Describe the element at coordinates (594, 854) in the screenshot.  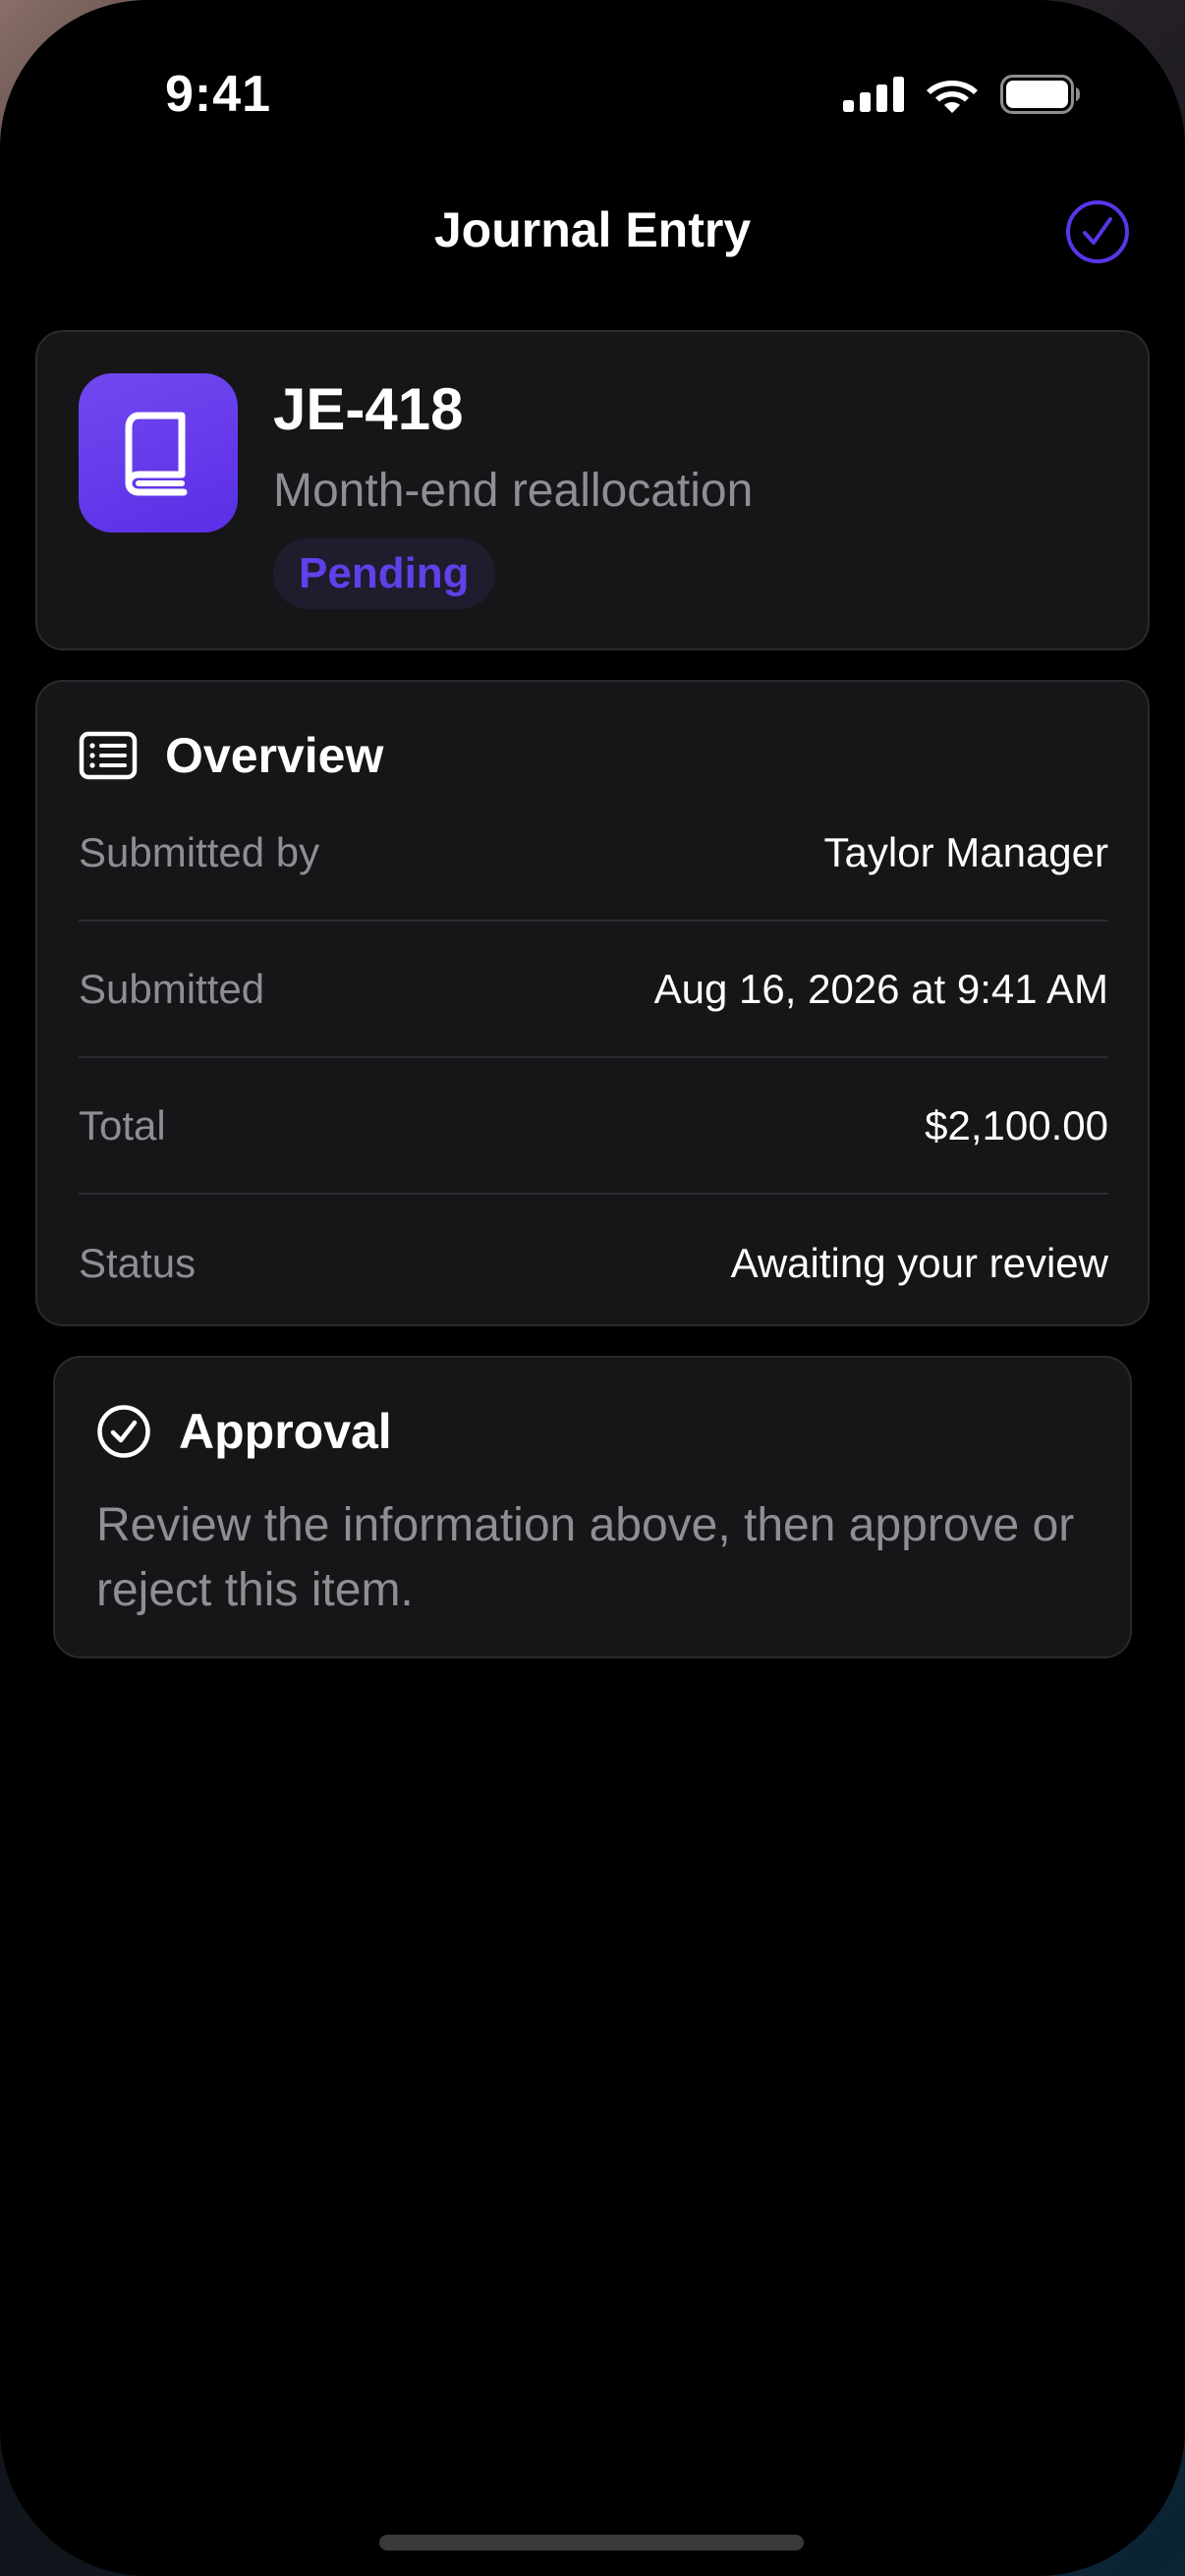
I see `detail-row-submitted-by: Submitted by Taylor Manager` at that location.